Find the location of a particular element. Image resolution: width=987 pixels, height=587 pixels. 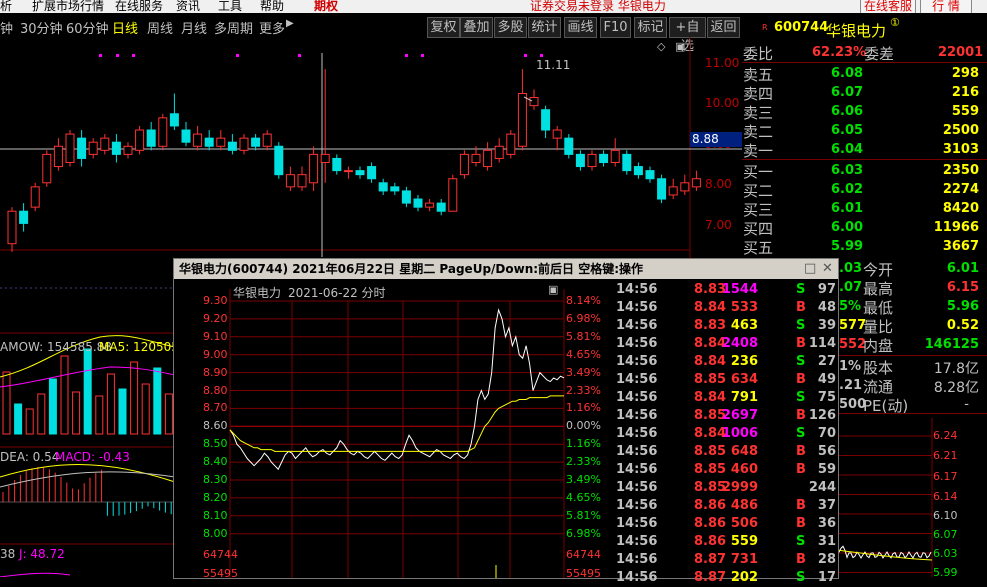

price-axis-label: 8.10 is located at coordinates (215, 515).